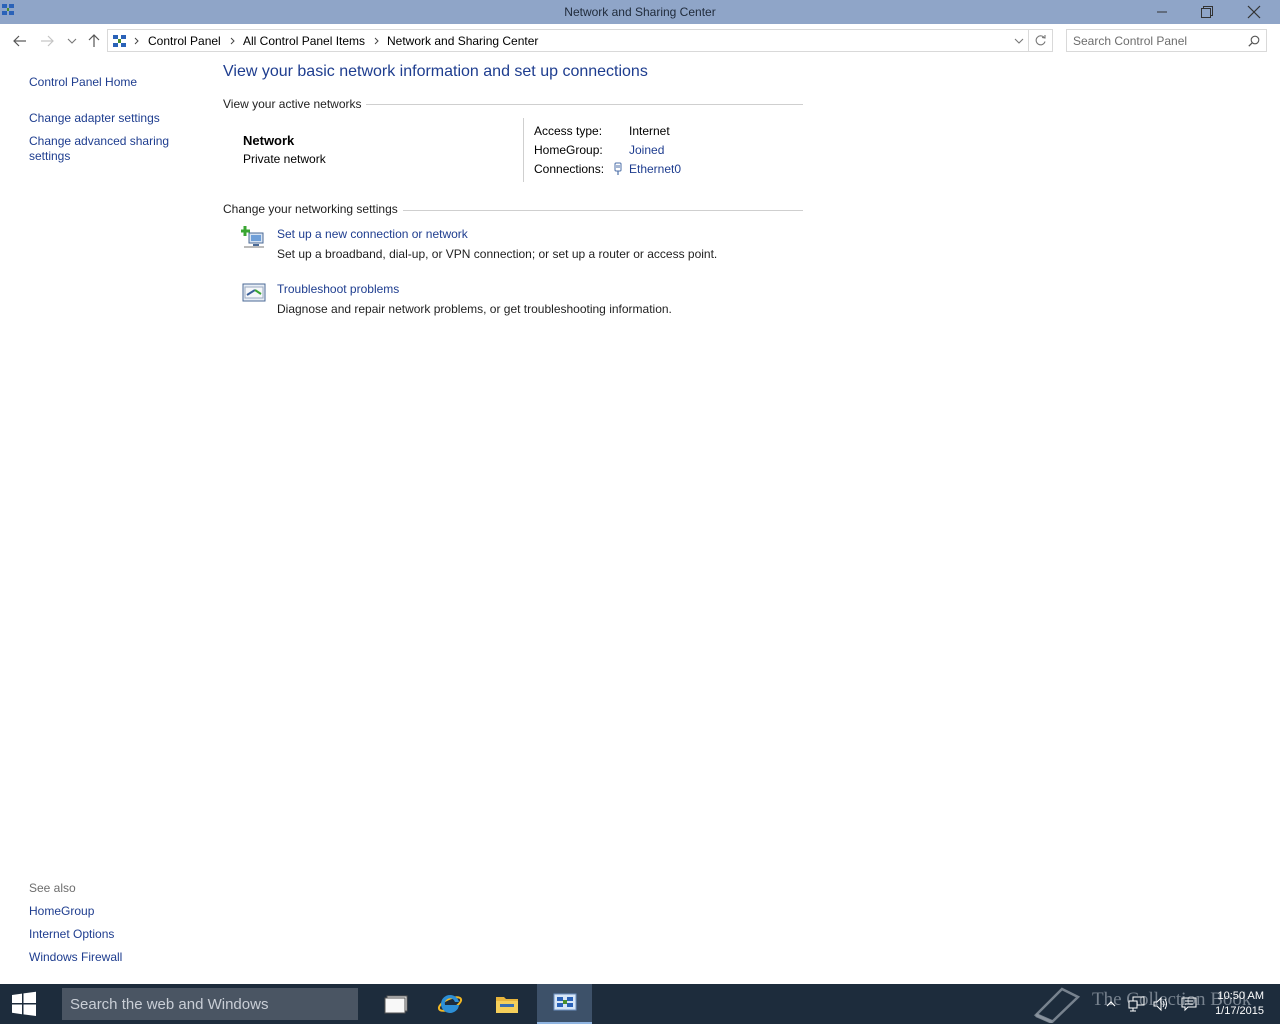 Image resolution: width=1280 pixels, height=1024 pixels. Describe the element at coordinates (618, 168) in the screenshot. I see `ethernet-icon` at that location.